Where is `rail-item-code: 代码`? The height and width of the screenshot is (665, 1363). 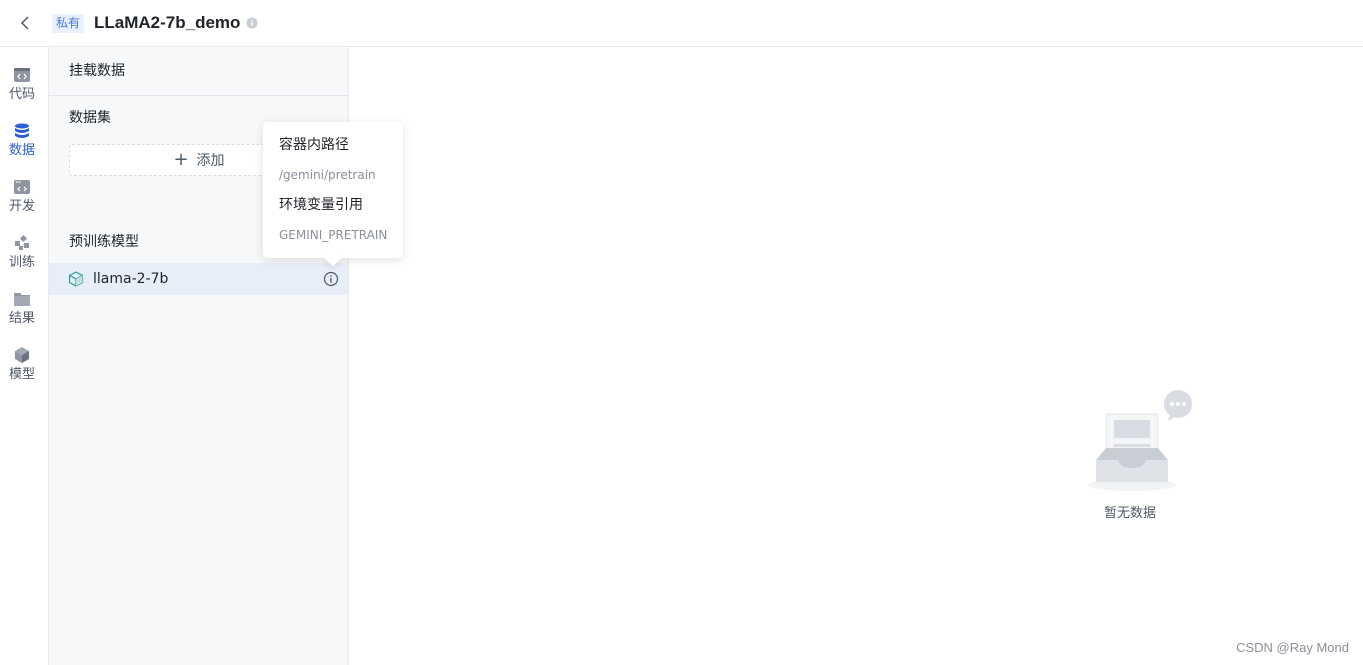
rail-item-code: 代码 is located at coordinates (22, 90).